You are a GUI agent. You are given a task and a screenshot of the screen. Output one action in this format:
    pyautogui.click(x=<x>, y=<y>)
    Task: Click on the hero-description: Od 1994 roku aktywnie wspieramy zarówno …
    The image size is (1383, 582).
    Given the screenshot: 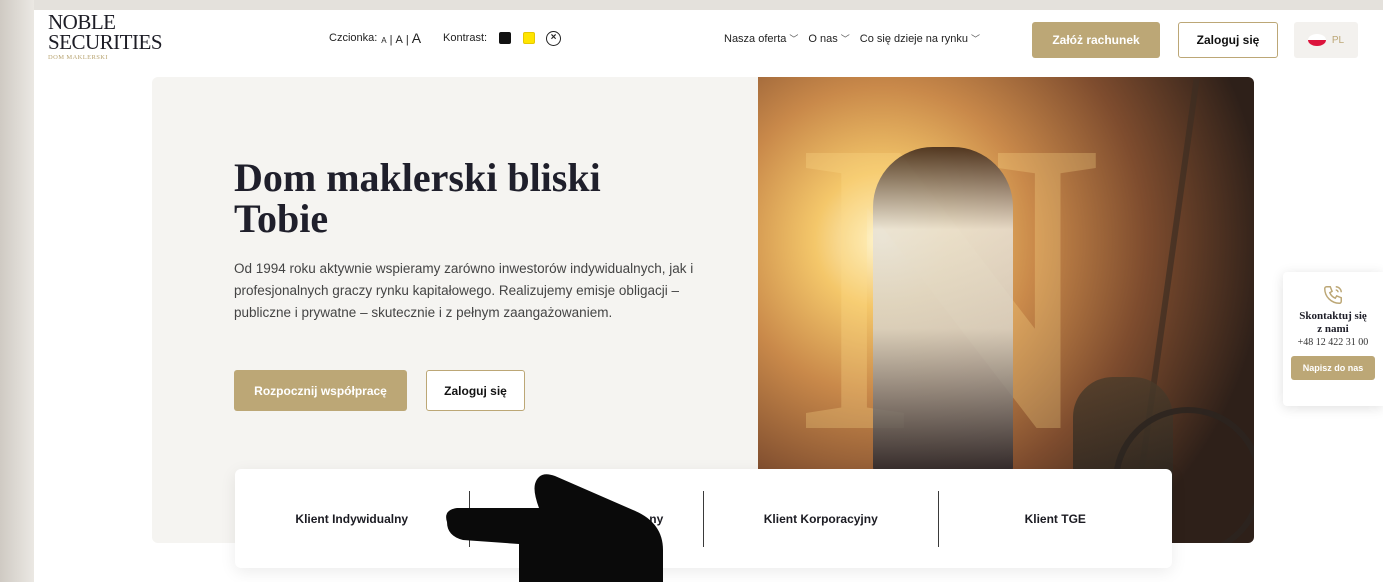 What is the action you would take?
    pyautogui.click(x=464, y=290)
    